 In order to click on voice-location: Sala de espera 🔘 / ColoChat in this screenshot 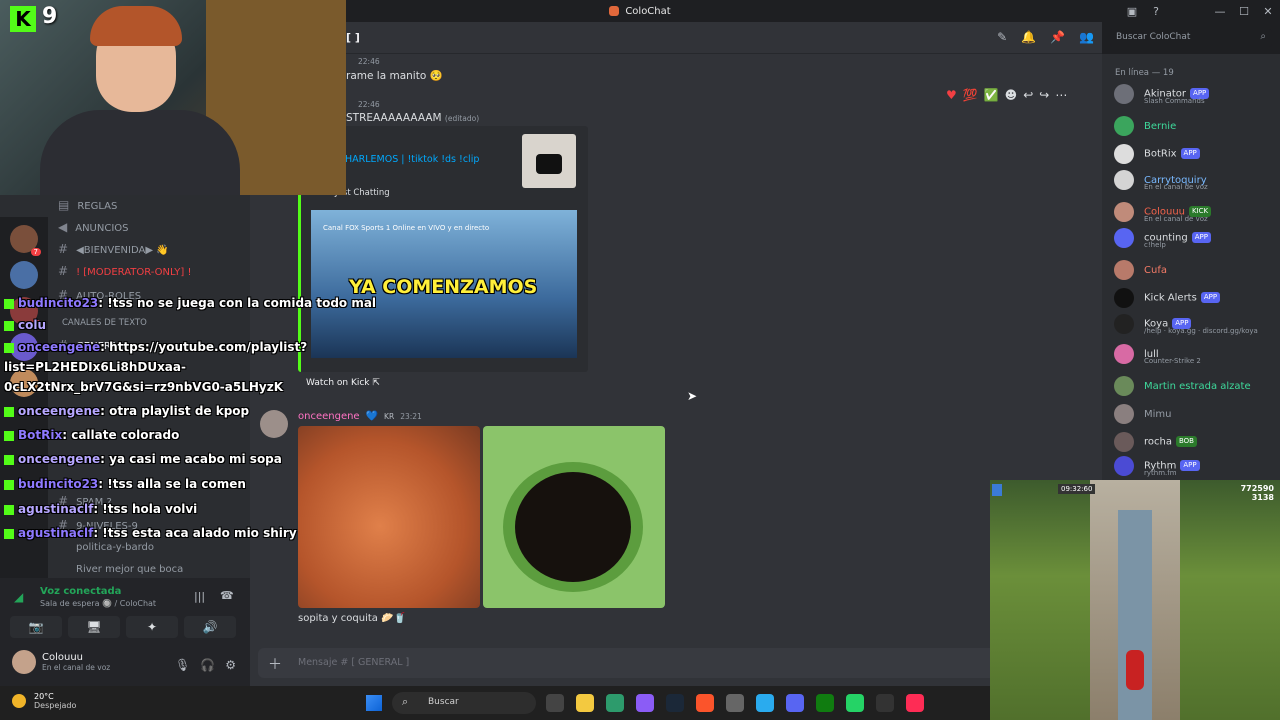, I will do `click(98, 603)`.